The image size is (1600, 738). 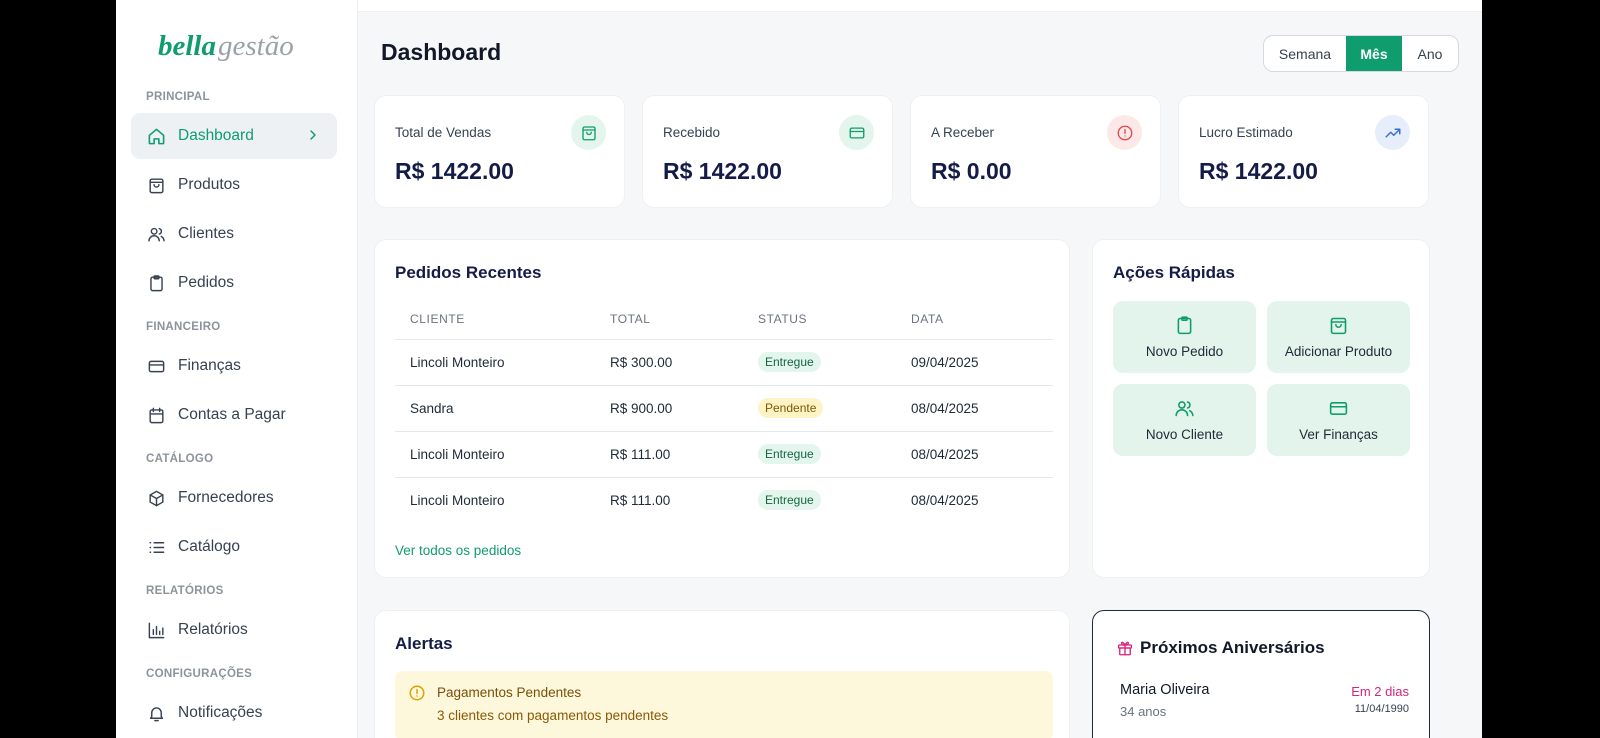 I want to click on home-icon, so click(x=156, y=136).